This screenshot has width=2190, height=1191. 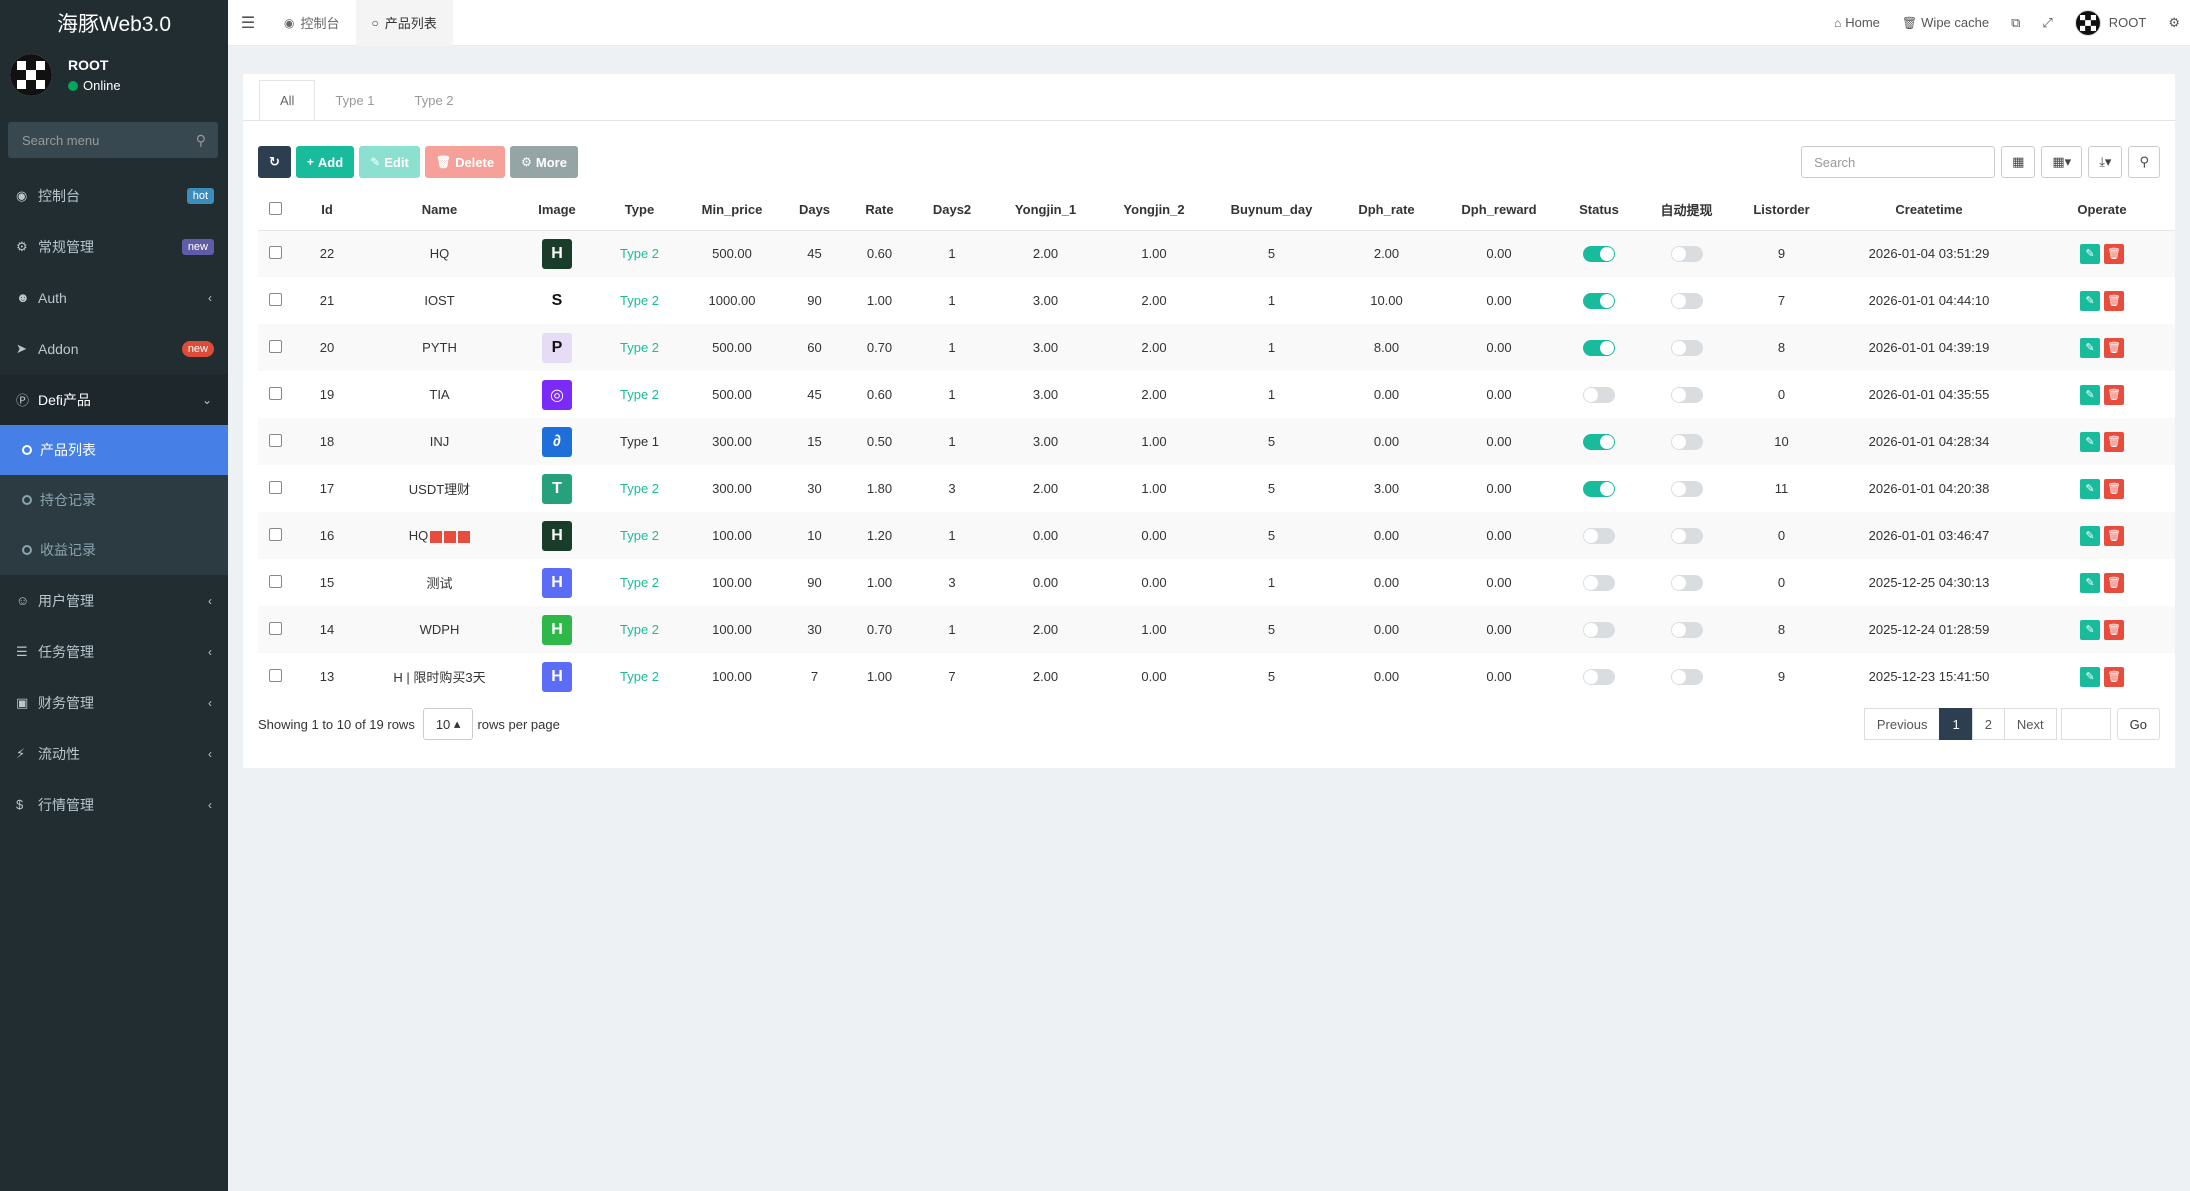 What do you see at coordinates (354, 100) in the screenshot?
I see `tab-type1: Type 1` at bounding box center [354, 100].